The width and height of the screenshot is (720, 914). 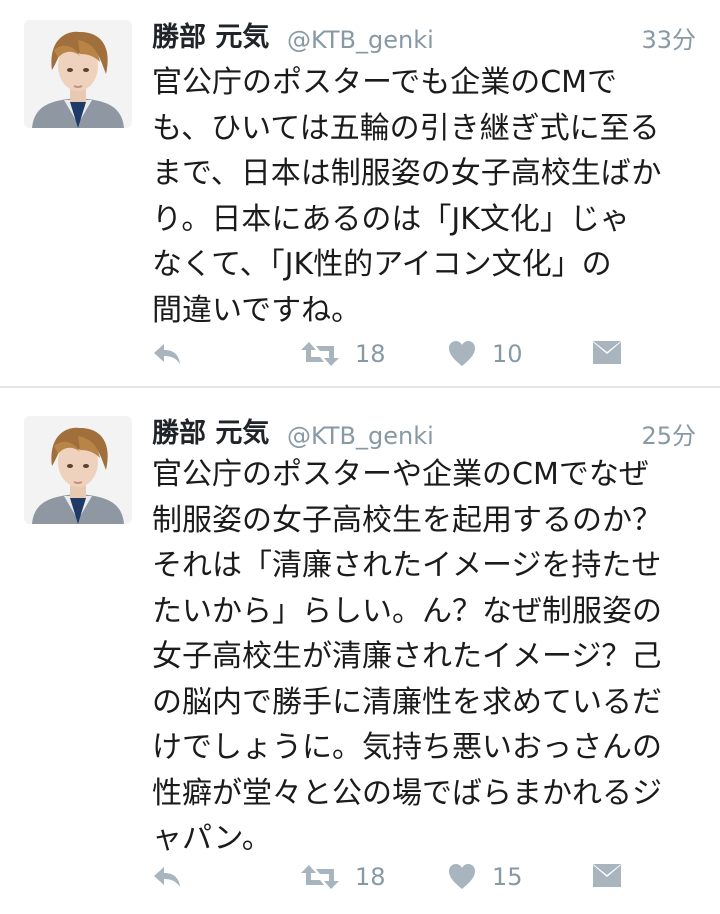 What do you see at coordinates (407, 565) in the screenshot?
I see `tweet-text-line: それは「清廉されたイメージを持たせ` at bounding box center [407, 565].